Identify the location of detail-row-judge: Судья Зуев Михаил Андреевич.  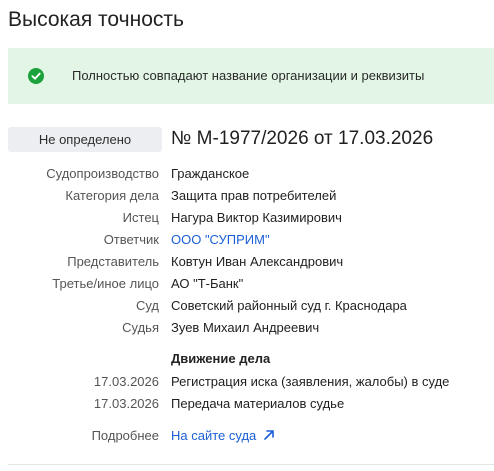
(247, 328).